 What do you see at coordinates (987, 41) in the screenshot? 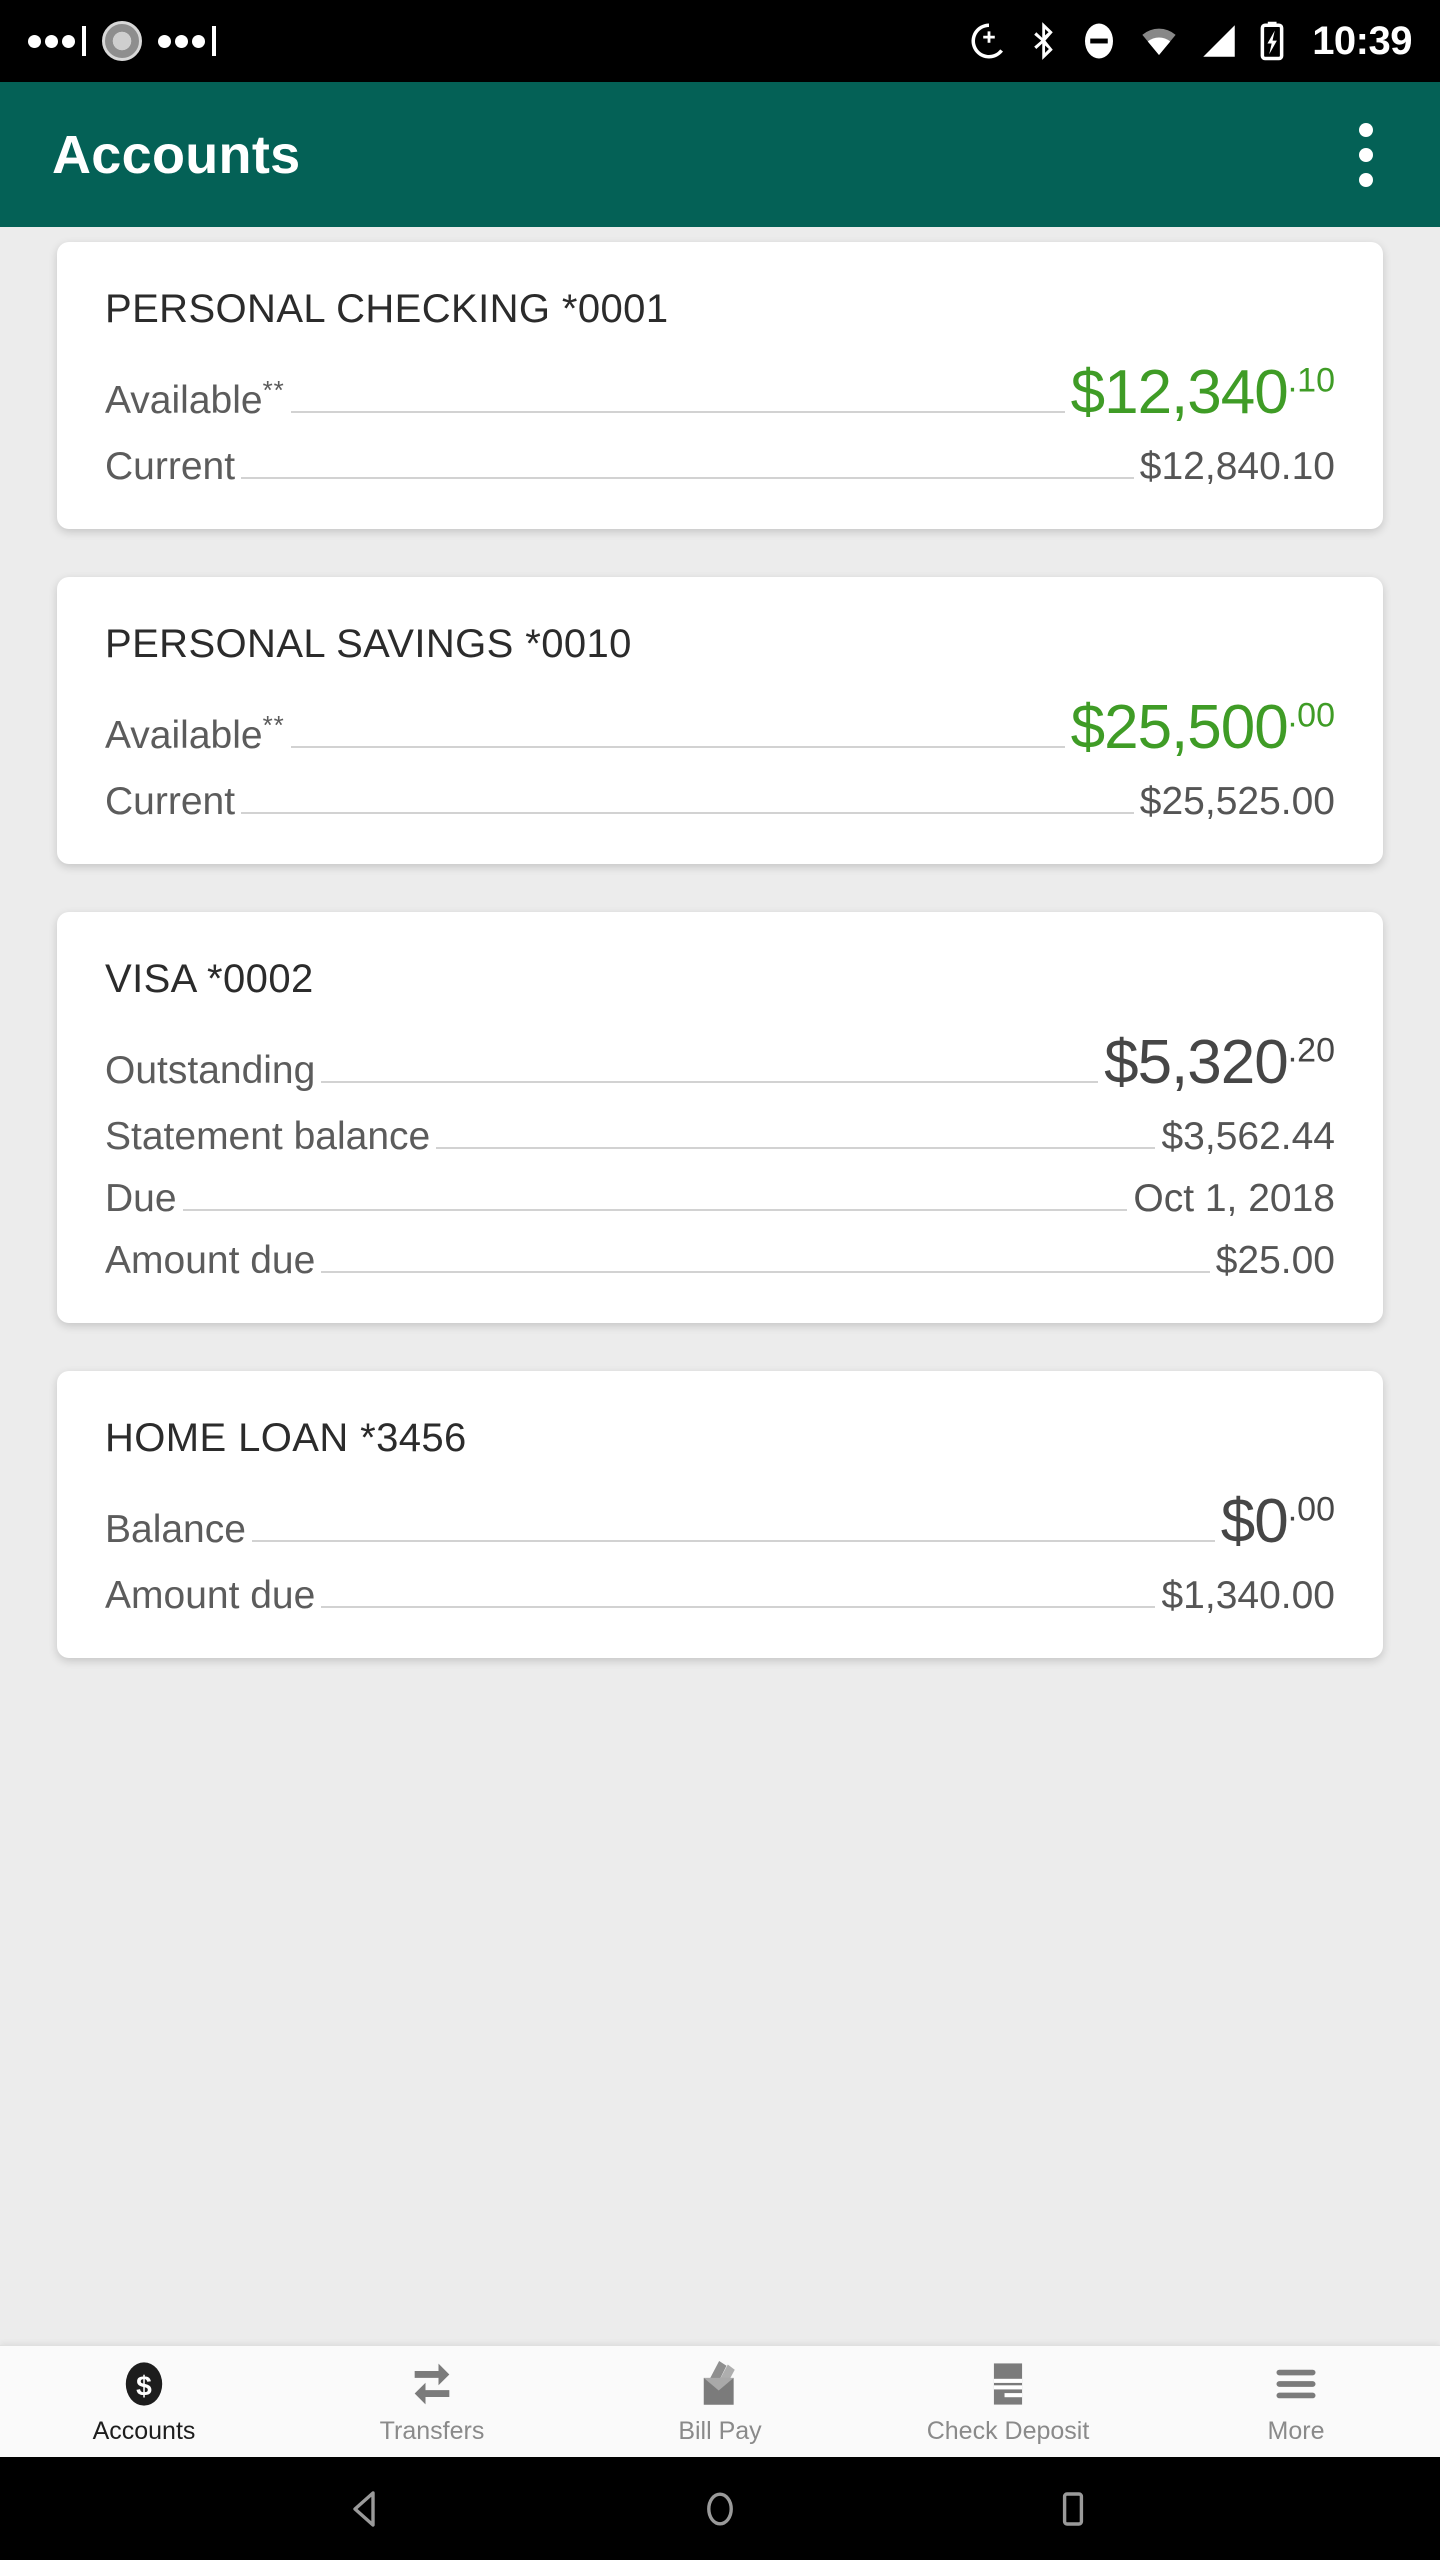
I see `gps-location-icon` at bounding box center [987, 41].